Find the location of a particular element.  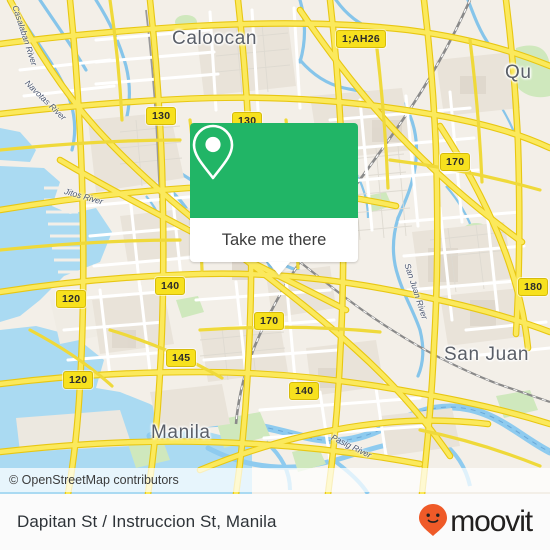

route-shield-140-b: 140 is located at coordinates (304, 391).